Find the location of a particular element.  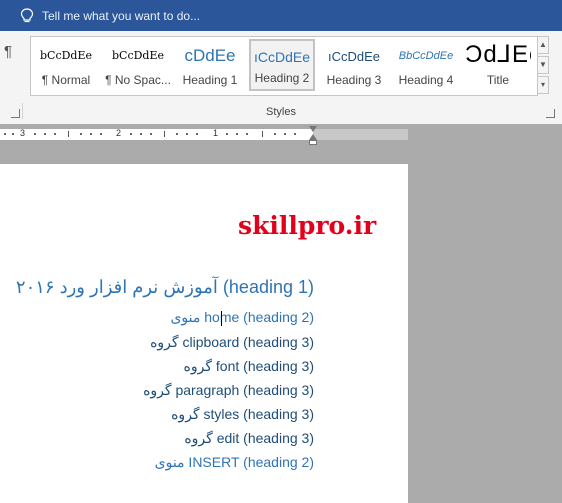

styles-dialog-launcher-icon is located at coordinates (550, 113).